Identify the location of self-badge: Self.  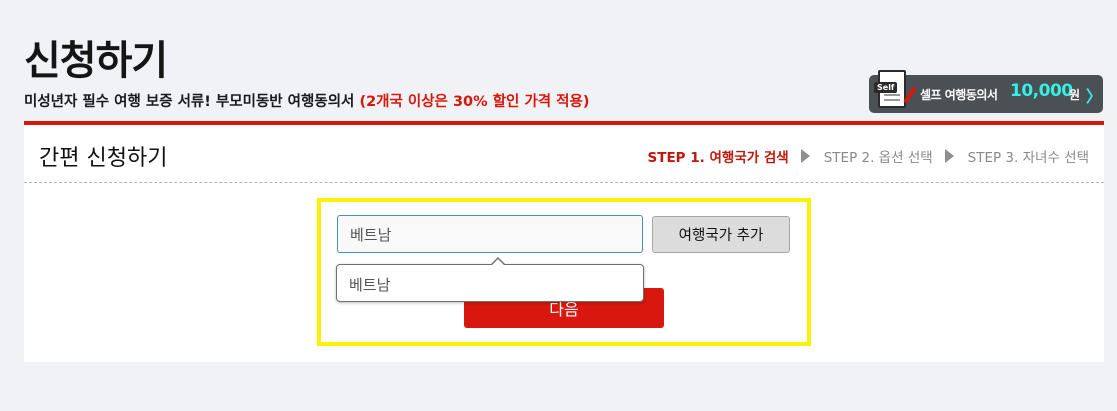
(886, 87).